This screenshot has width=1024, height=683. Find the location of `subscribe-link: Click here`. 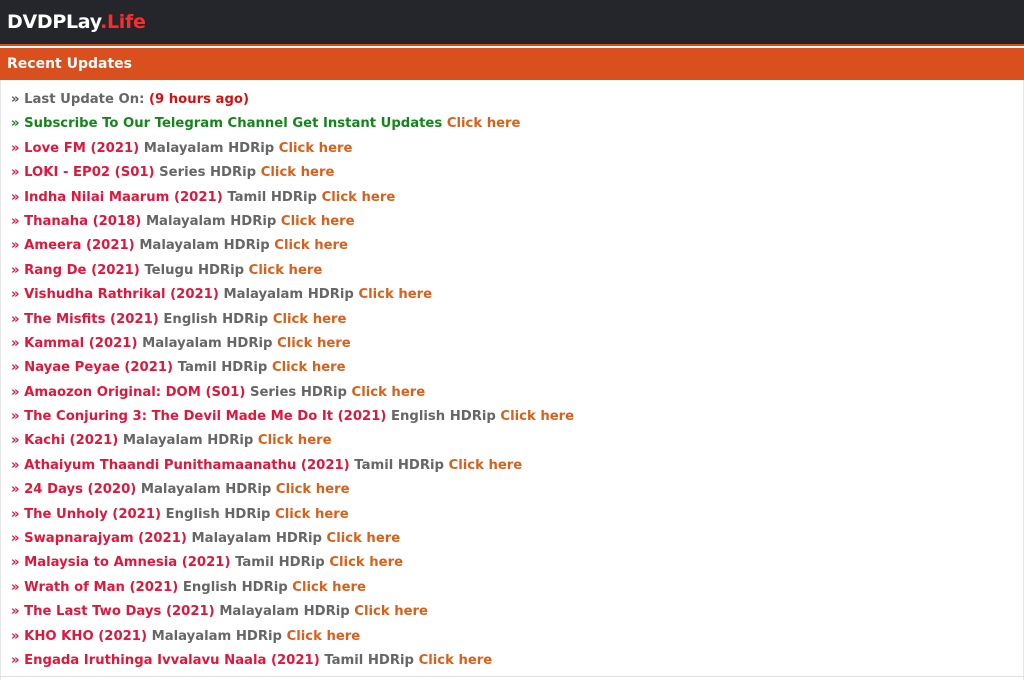

subscribe-link: Click here is located at coordinates (484, 123).